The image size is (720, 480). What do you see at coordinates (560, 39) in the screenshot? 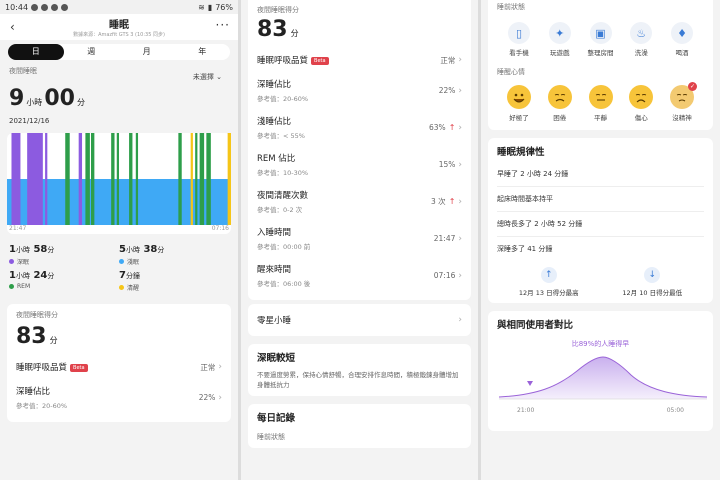
I see `prestate-option: ✦ 玩遊戲` at bounding box center [560, 39].